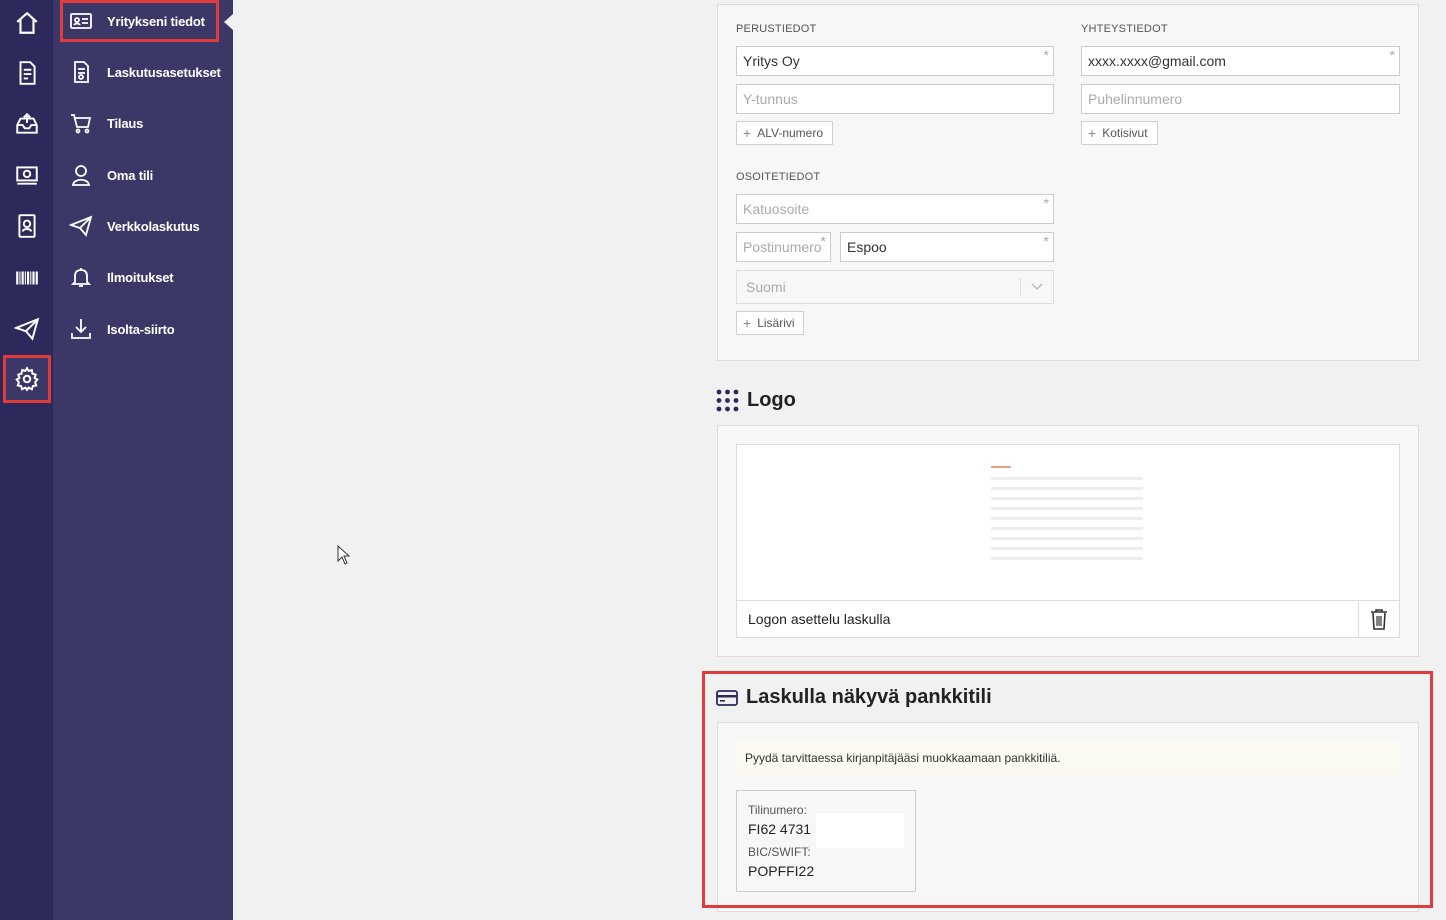 Image resolution: width=1446 pixels, height=920 pixels. I want to click on subnav-item-billing-settings: Laskutusasetukset, so click(145, 72).